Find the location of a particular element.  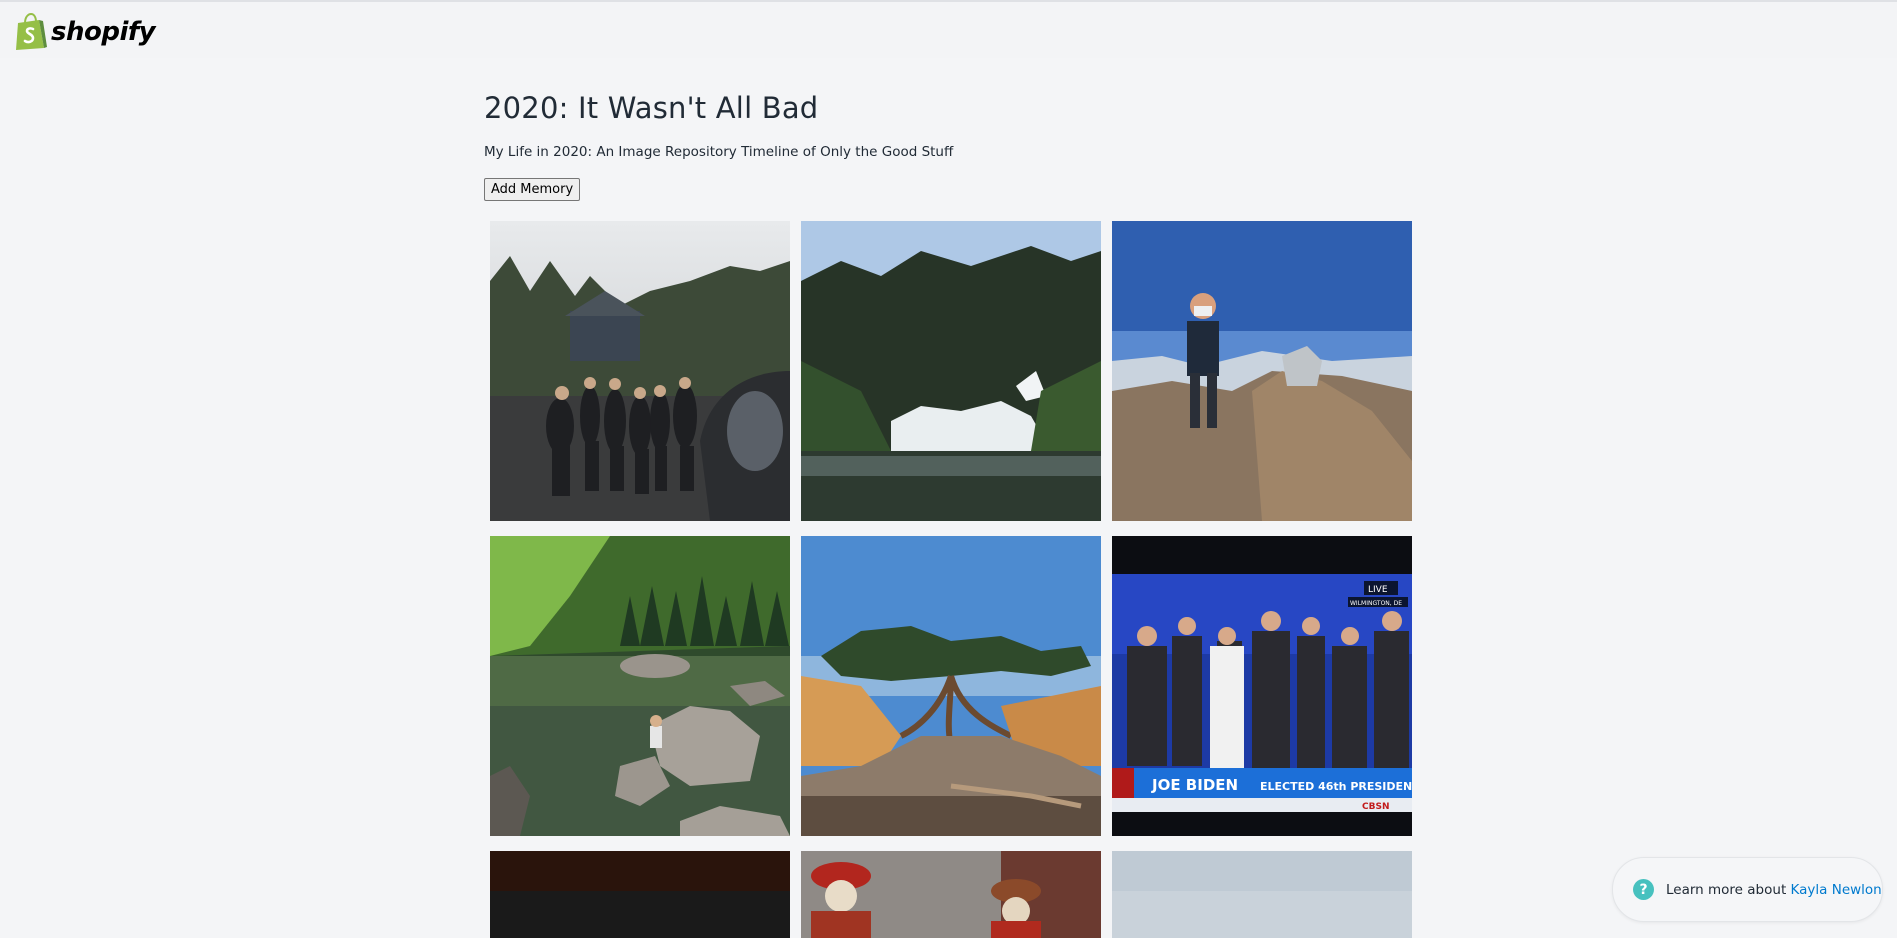

memory-photo-summit is located at coordinates (1262, 371).